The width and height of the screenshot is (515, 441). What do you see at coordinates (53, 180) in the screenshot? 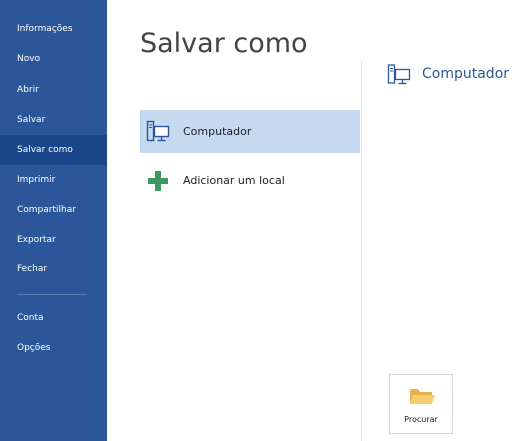
I see `sidebar-item-print: Imprimir` at bounding box center [53, 180].